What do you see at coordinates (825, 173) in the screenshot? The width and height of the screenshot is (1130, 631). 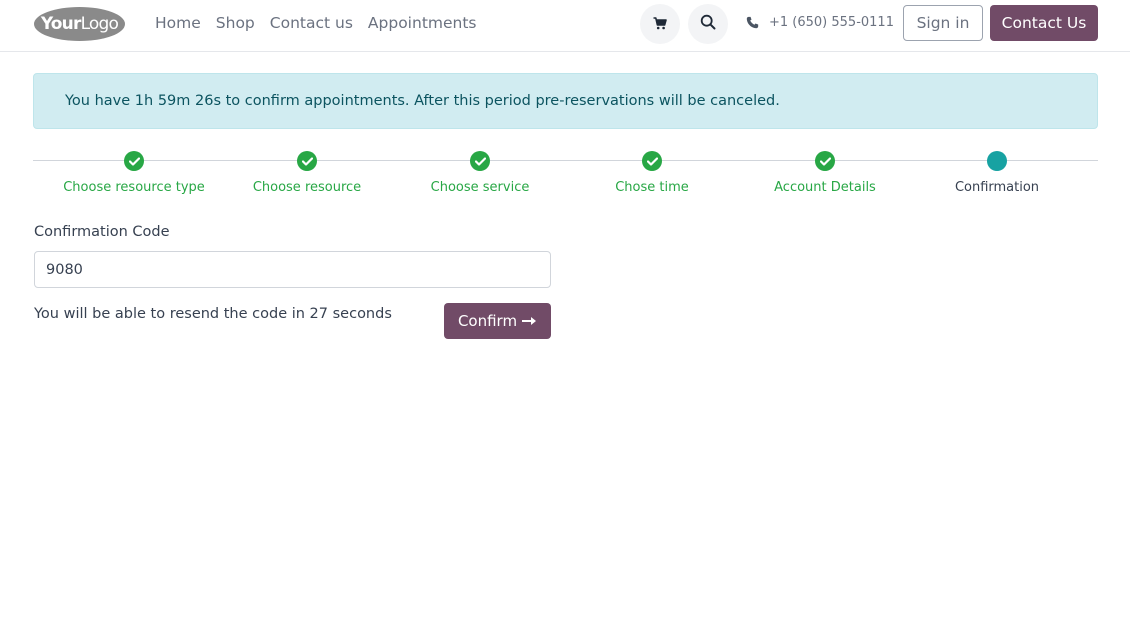 I see `step-account-details: Account Details` at bounding box center [825, 173].